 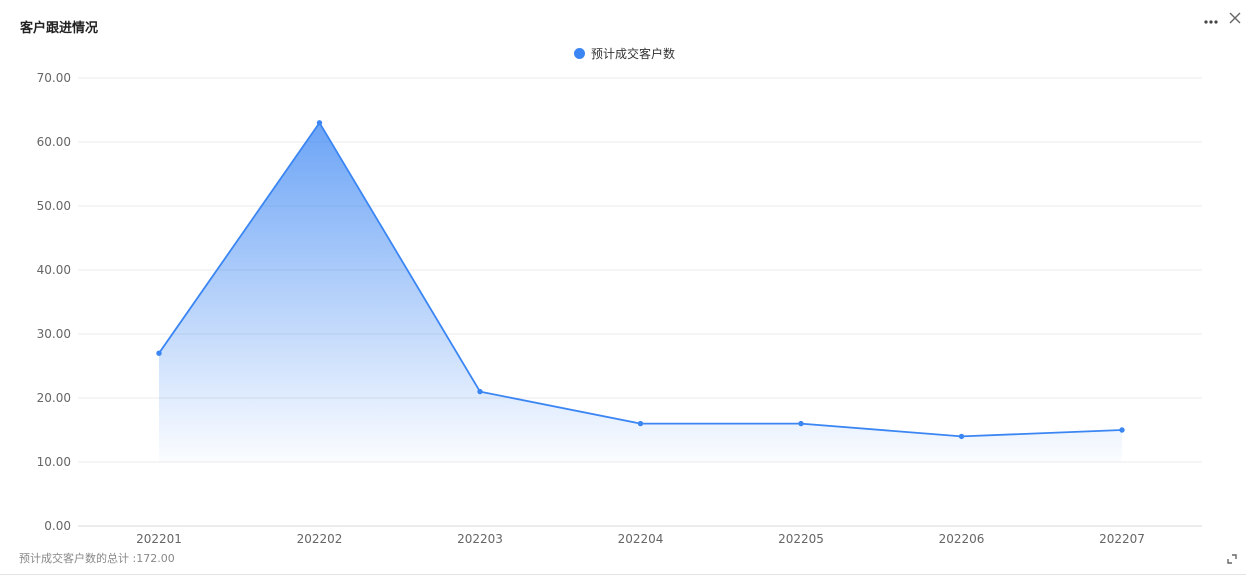 What do you see at coordinates (54, 206) in the screenshot?
I see `y-tick-label: 50.00` at bounding box center [54, 206].